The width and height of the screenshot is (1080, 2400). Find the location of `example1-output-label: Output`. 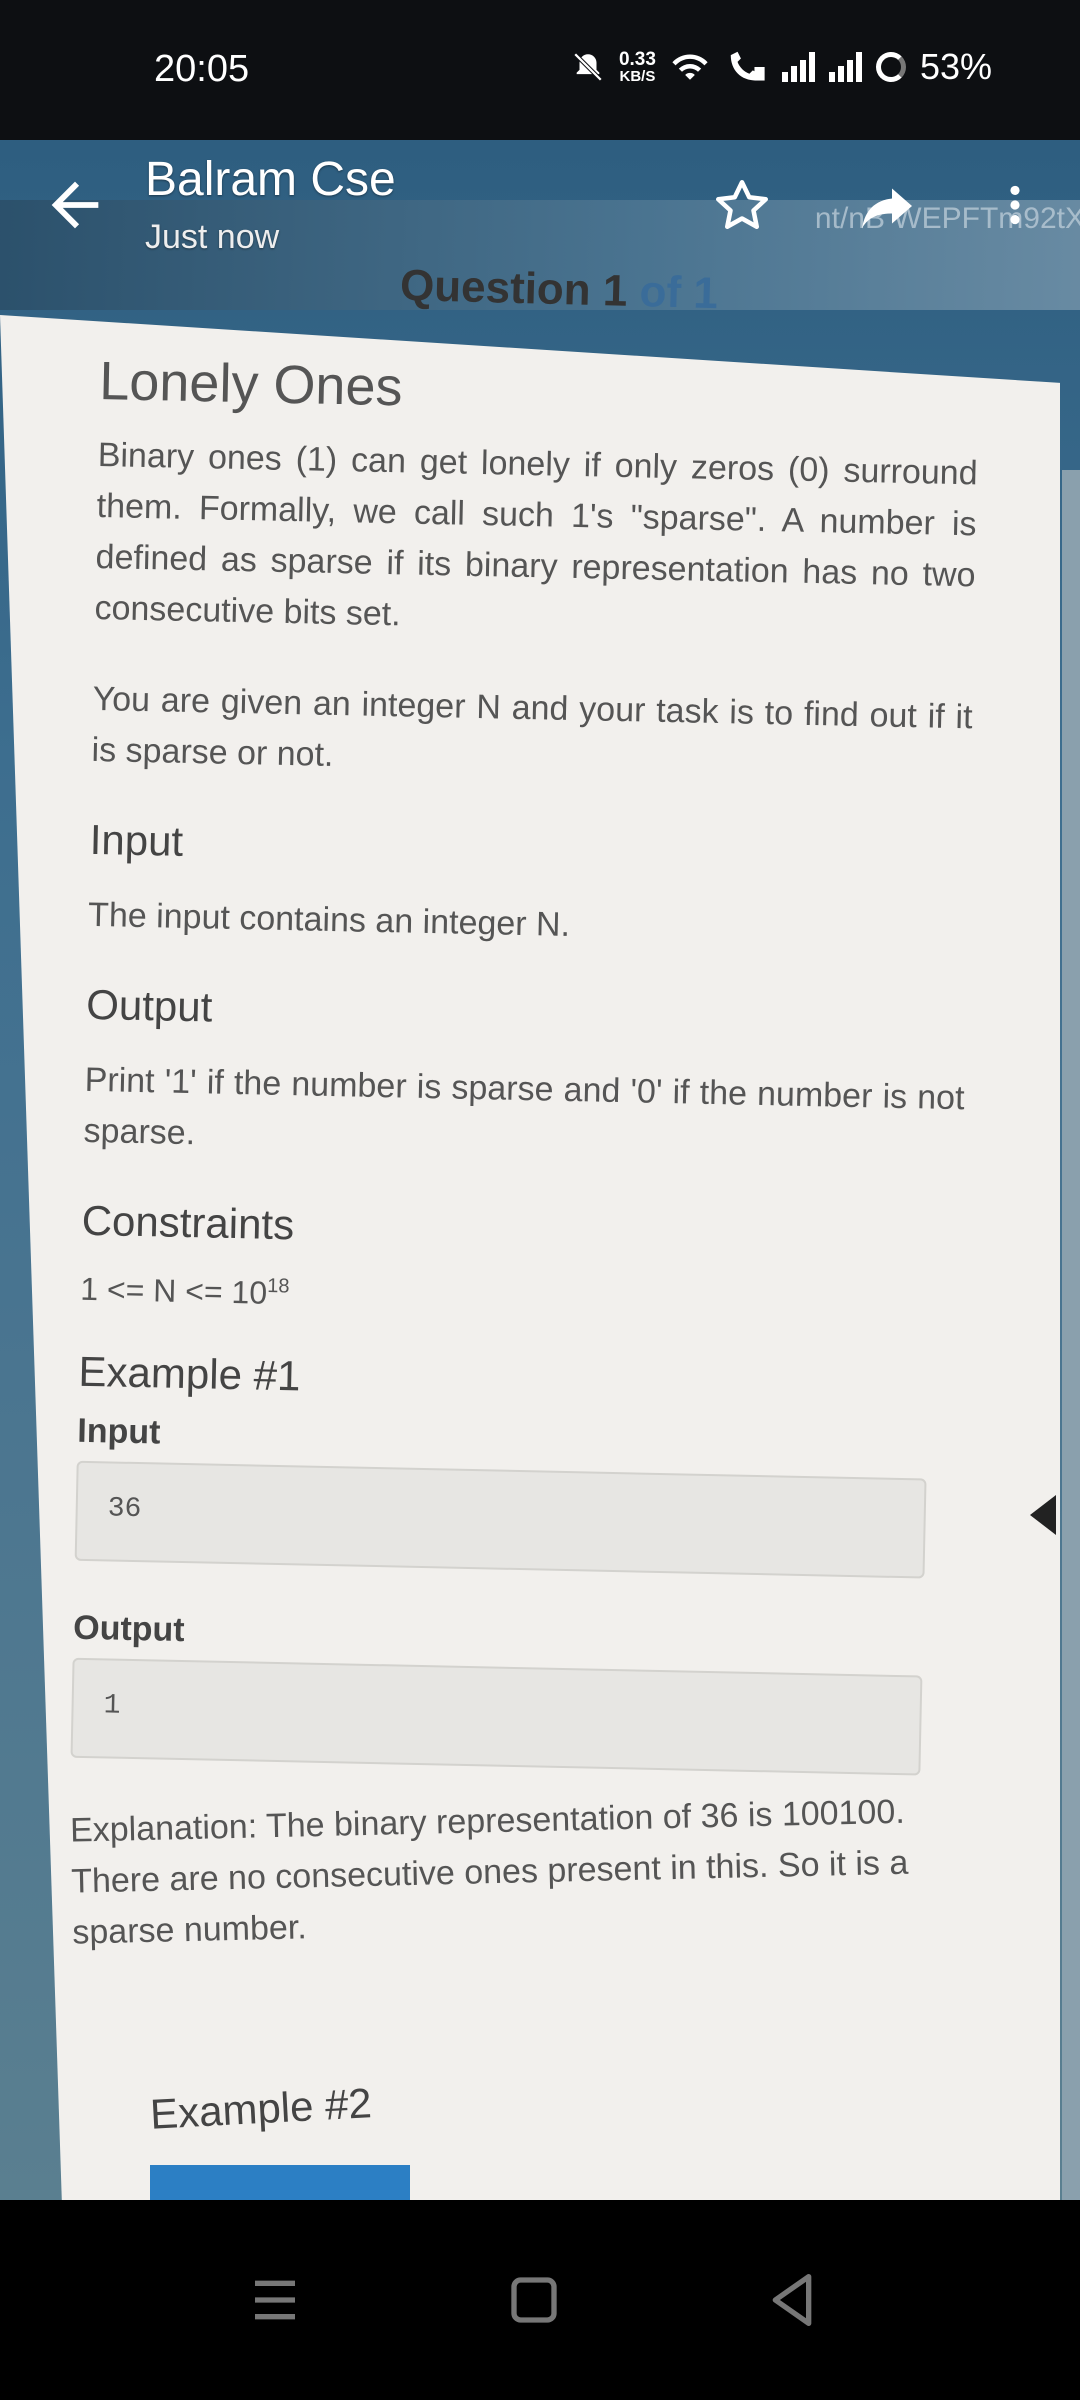

example1-output-label: Output is located at coordinates (129, 1629).